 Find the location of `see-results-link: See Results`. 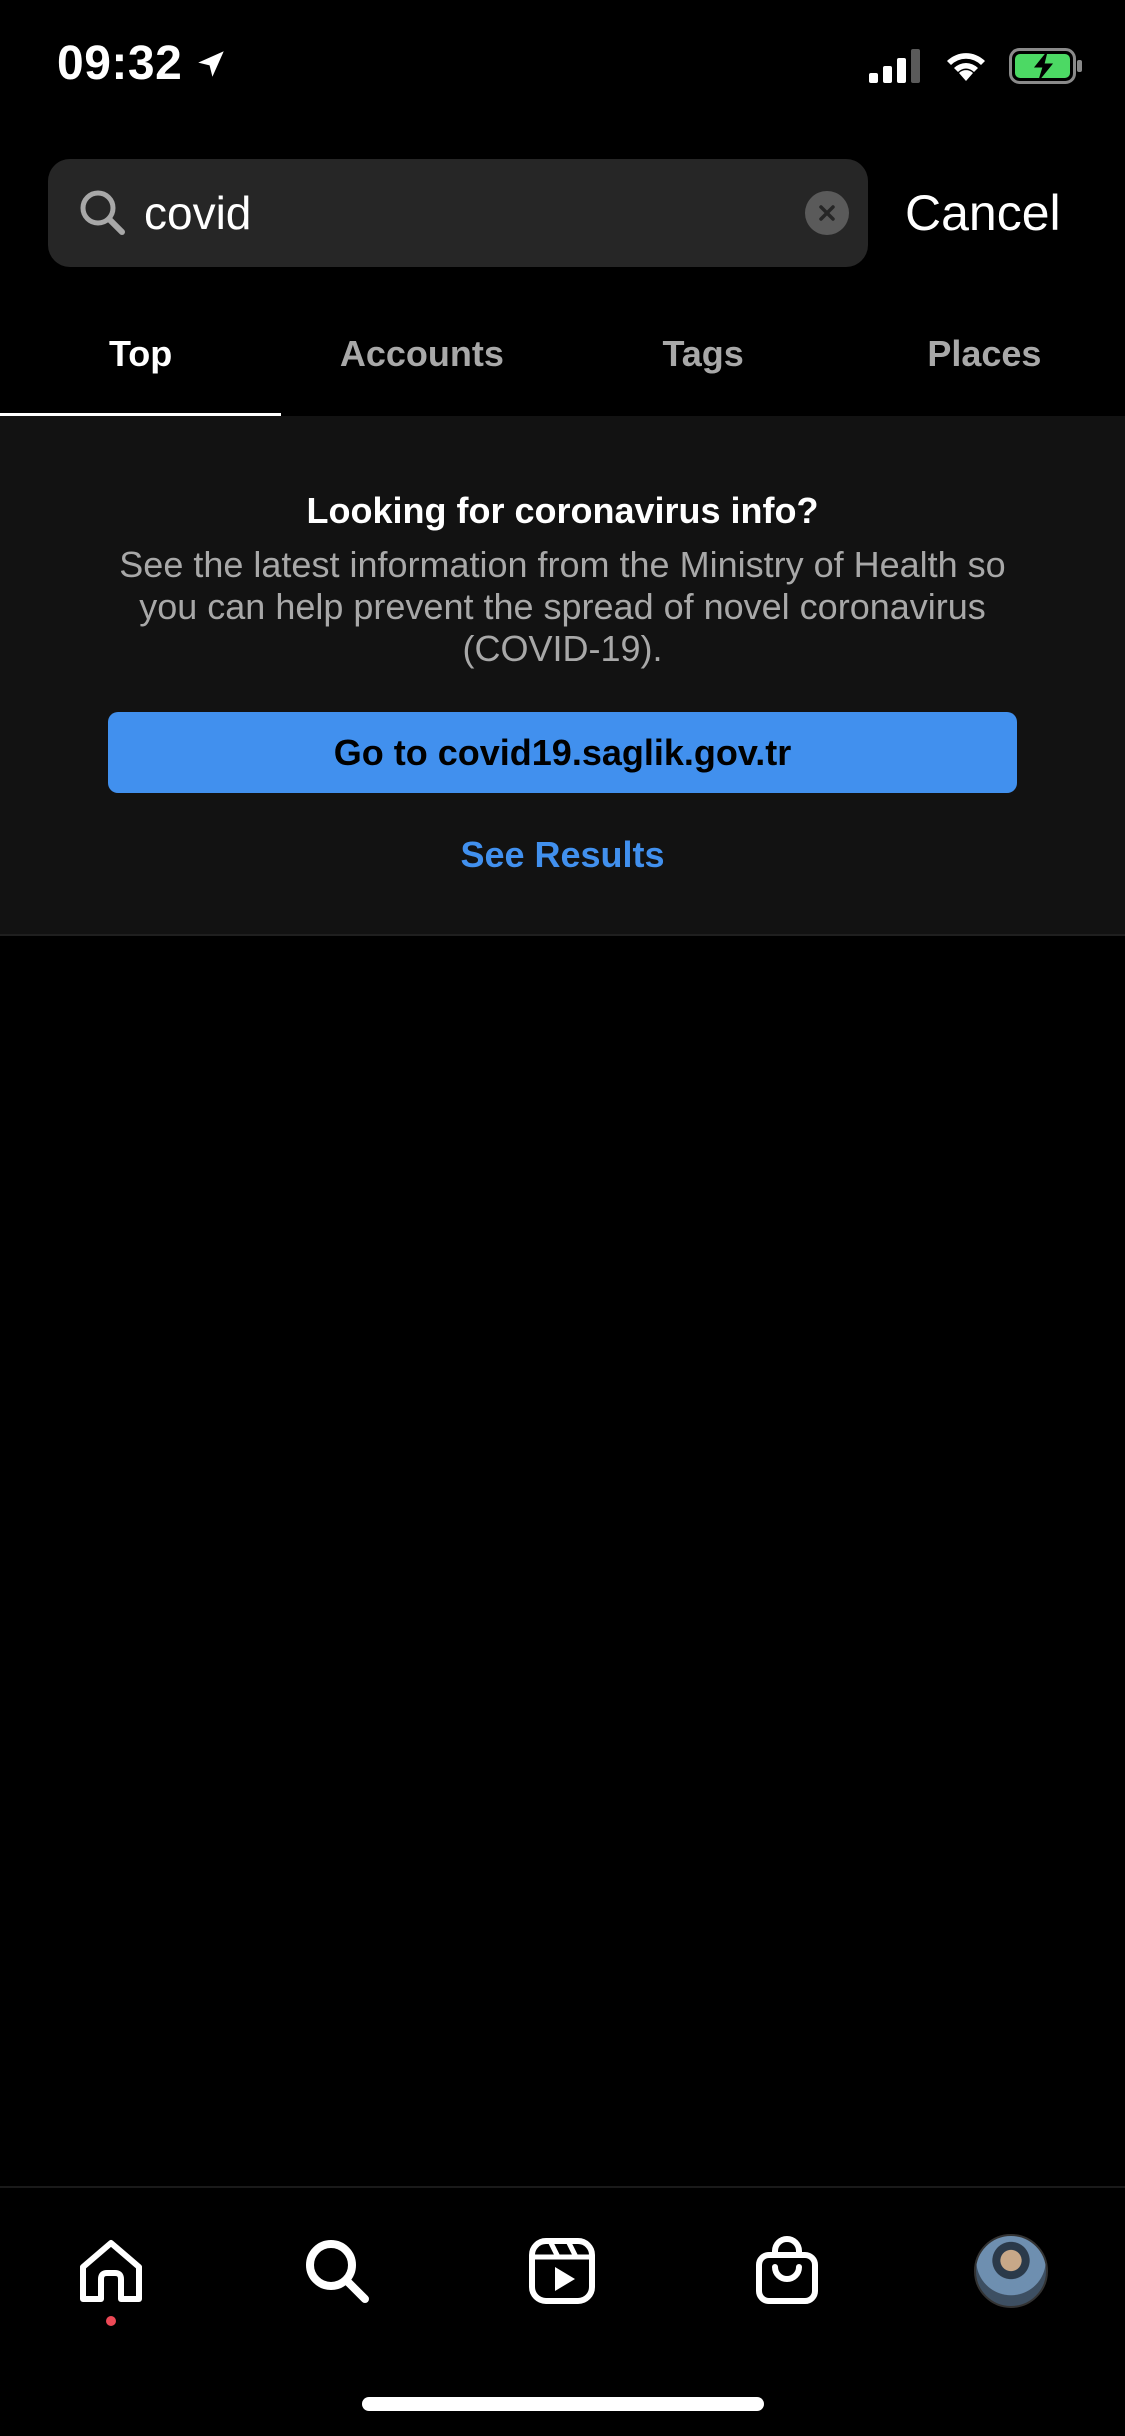

see-results-link: See Results is located at coordinates (562, 855).